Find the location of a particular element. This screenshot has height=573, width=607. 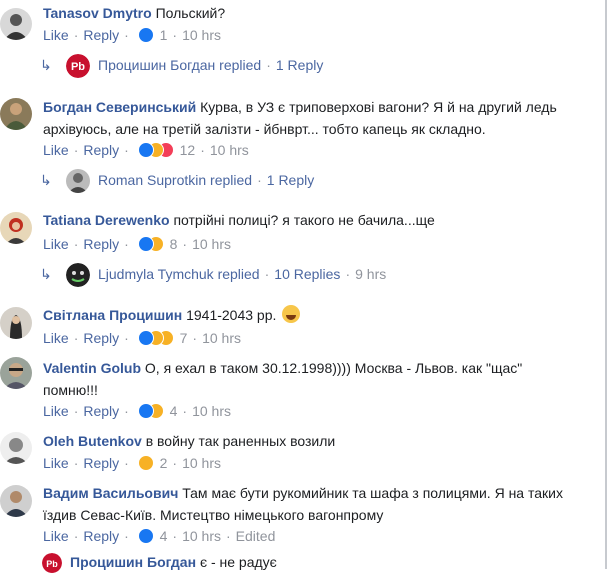

comment-text: є - не радує is located at coordinates (238, 562).